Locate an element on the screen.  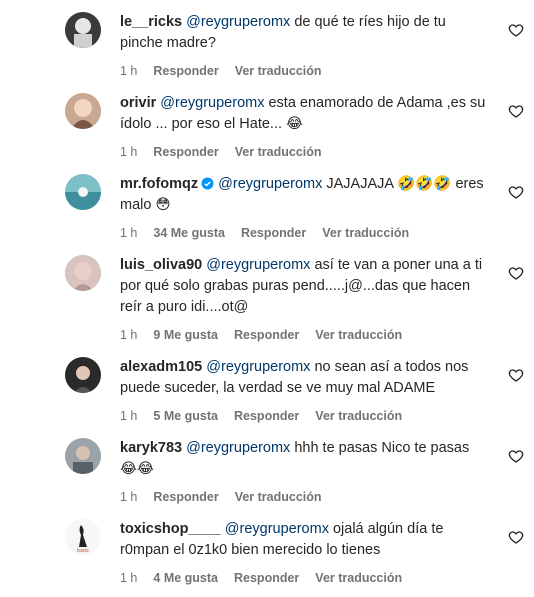
comment-username: toxicshop____ is located at coordinates (170, 529).